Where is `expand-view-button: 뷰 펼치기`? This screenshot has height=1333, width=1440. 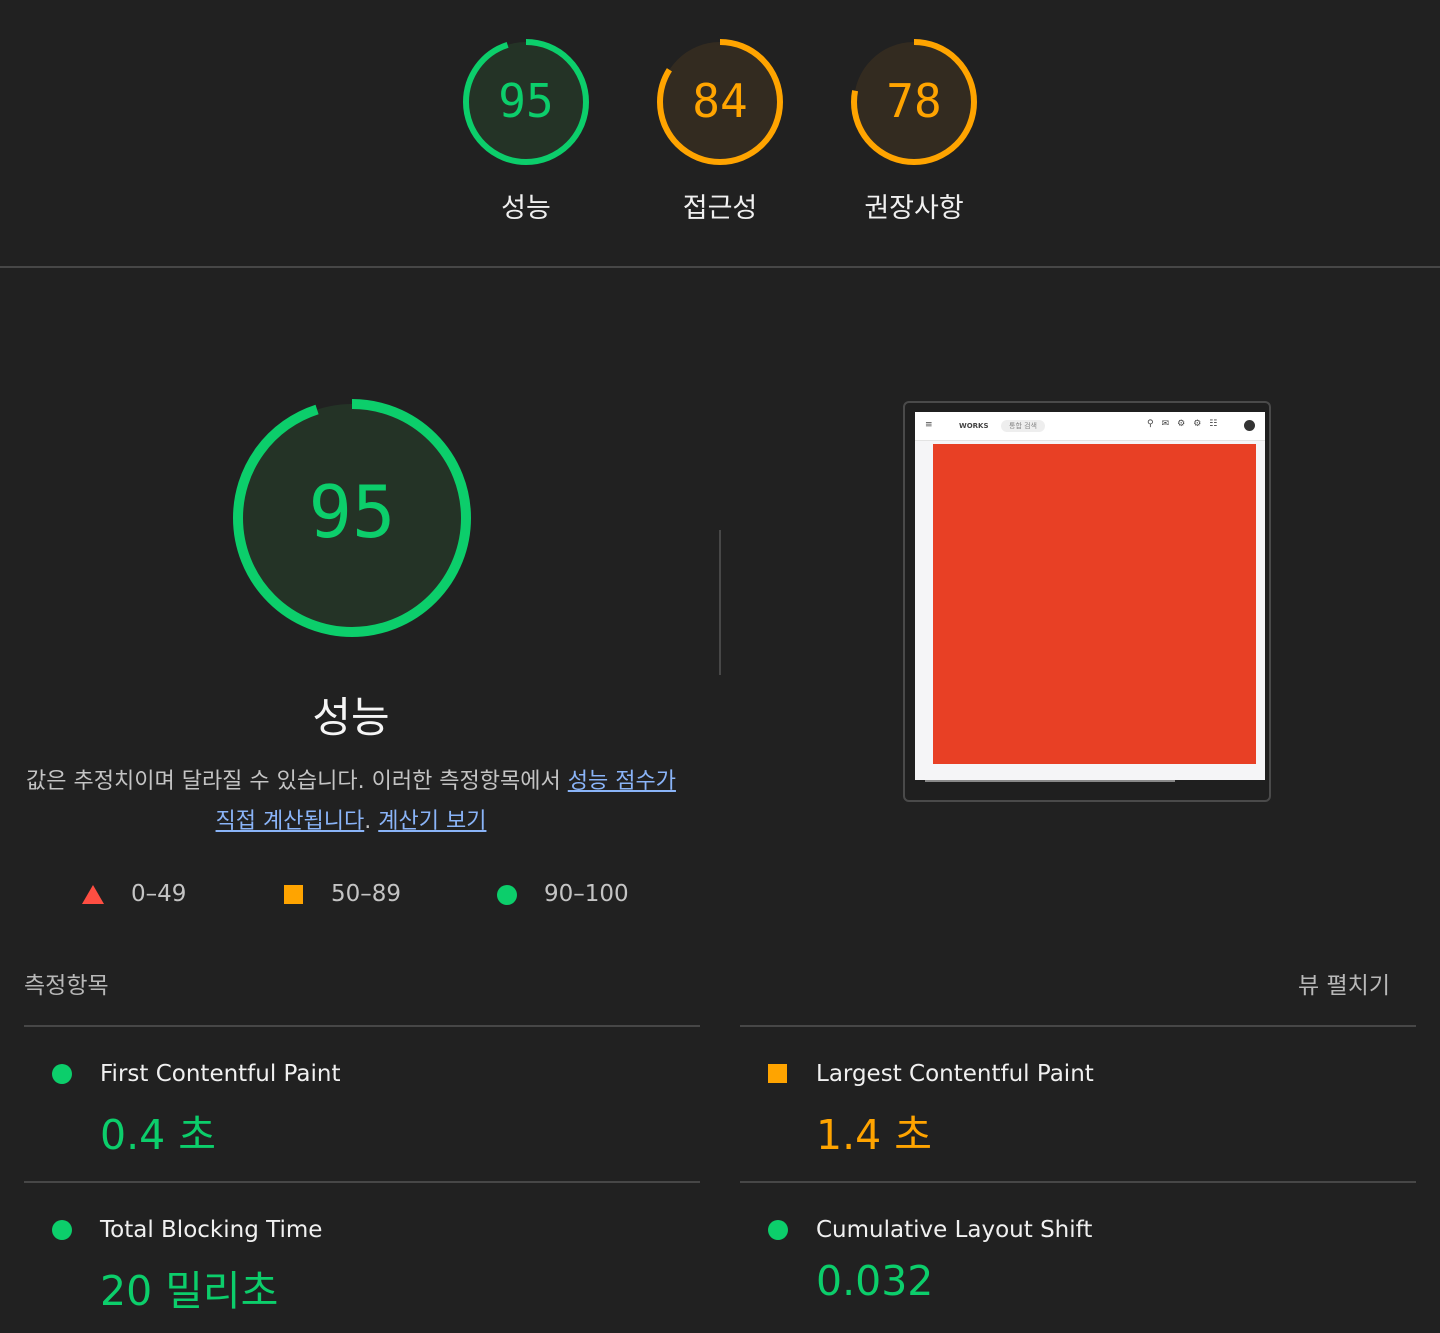
expand-view-button: 뷰 펼치기 is located at coordinates (1344, 983).